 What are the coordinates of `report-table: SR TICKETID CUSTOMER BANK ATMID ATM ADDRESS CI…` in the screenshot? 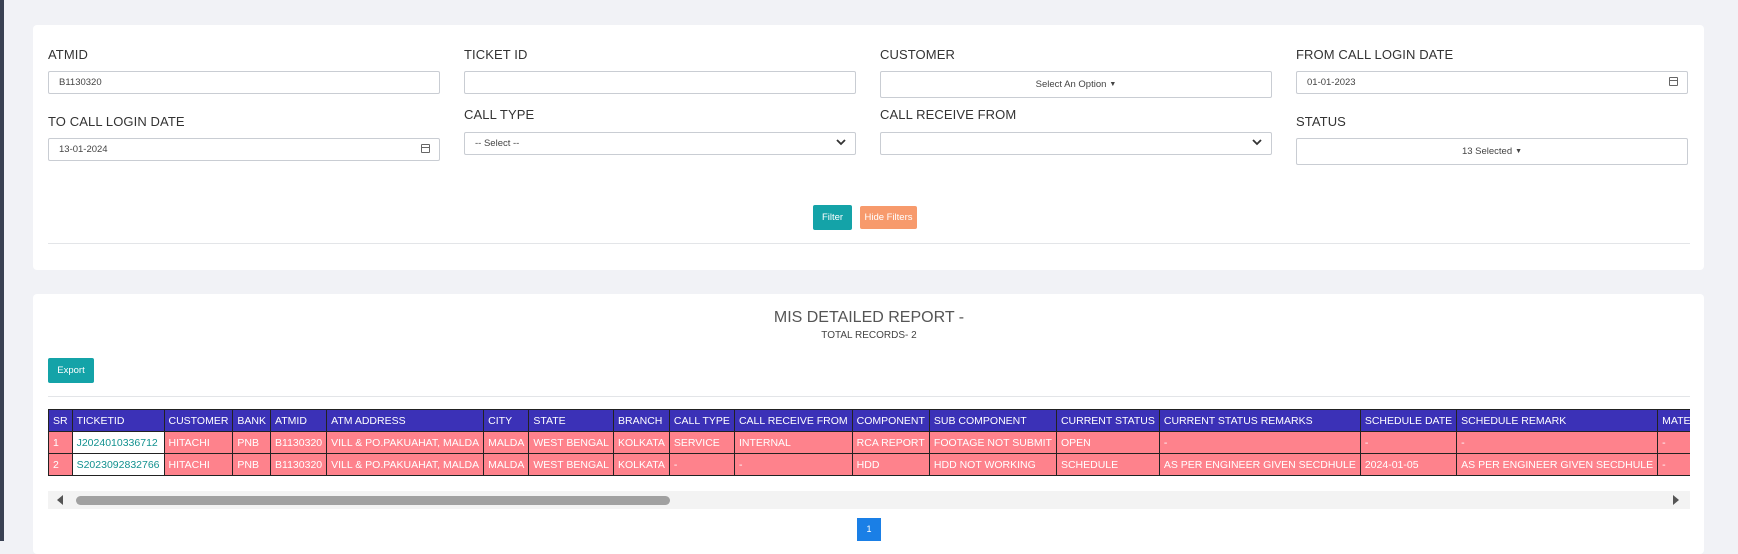 It's located at (869, 442).